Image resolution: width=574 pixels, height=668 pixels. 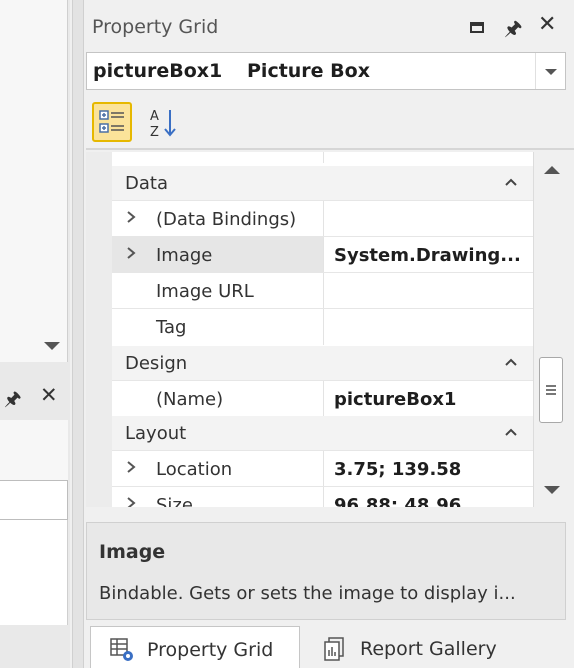 What do you see at coordinates (154, 132) in the screenshot?
I see `svg-text: Z` at bounding box center [154, 132].